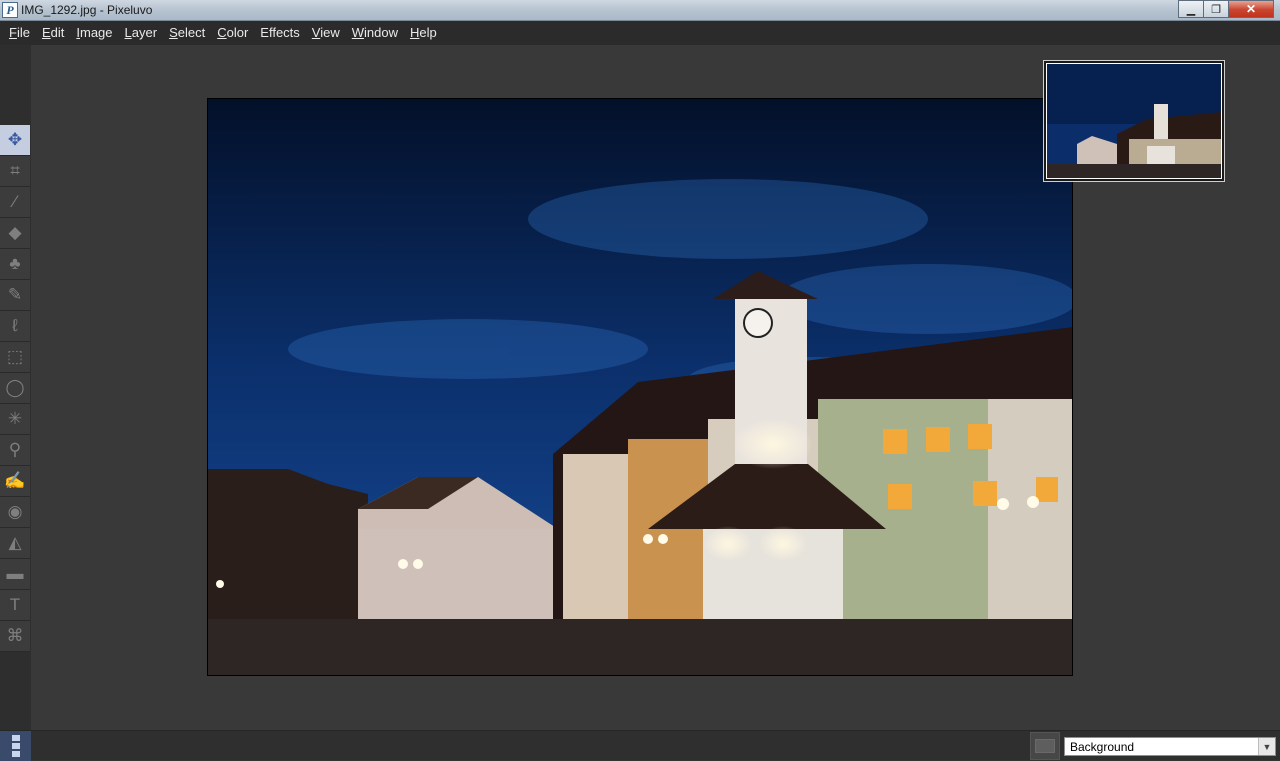 This screenshot has width=1280, height=761. I want to click on ellipse-select-tool: ◯, so click(15, 388).